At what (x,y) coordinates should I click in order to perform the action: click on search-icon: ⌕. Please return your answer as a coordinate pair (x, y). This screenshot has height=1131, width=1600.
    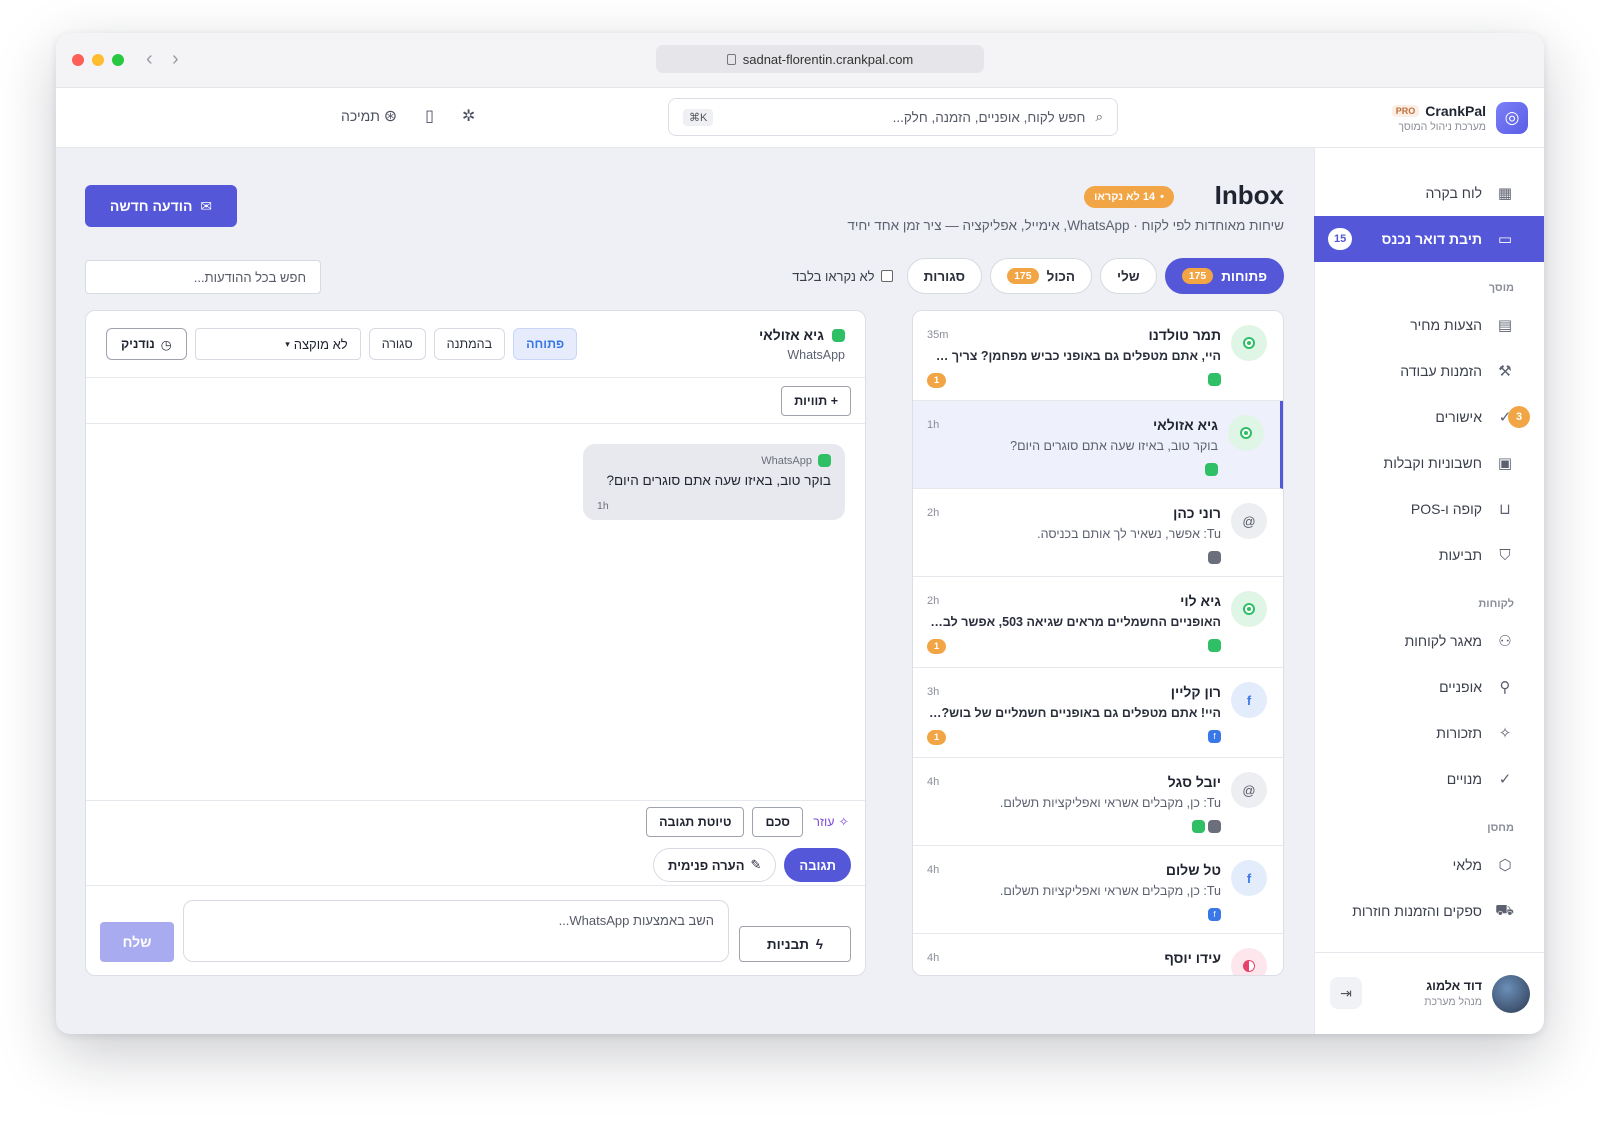
    Looking at the image, I should click on (1099, 116).